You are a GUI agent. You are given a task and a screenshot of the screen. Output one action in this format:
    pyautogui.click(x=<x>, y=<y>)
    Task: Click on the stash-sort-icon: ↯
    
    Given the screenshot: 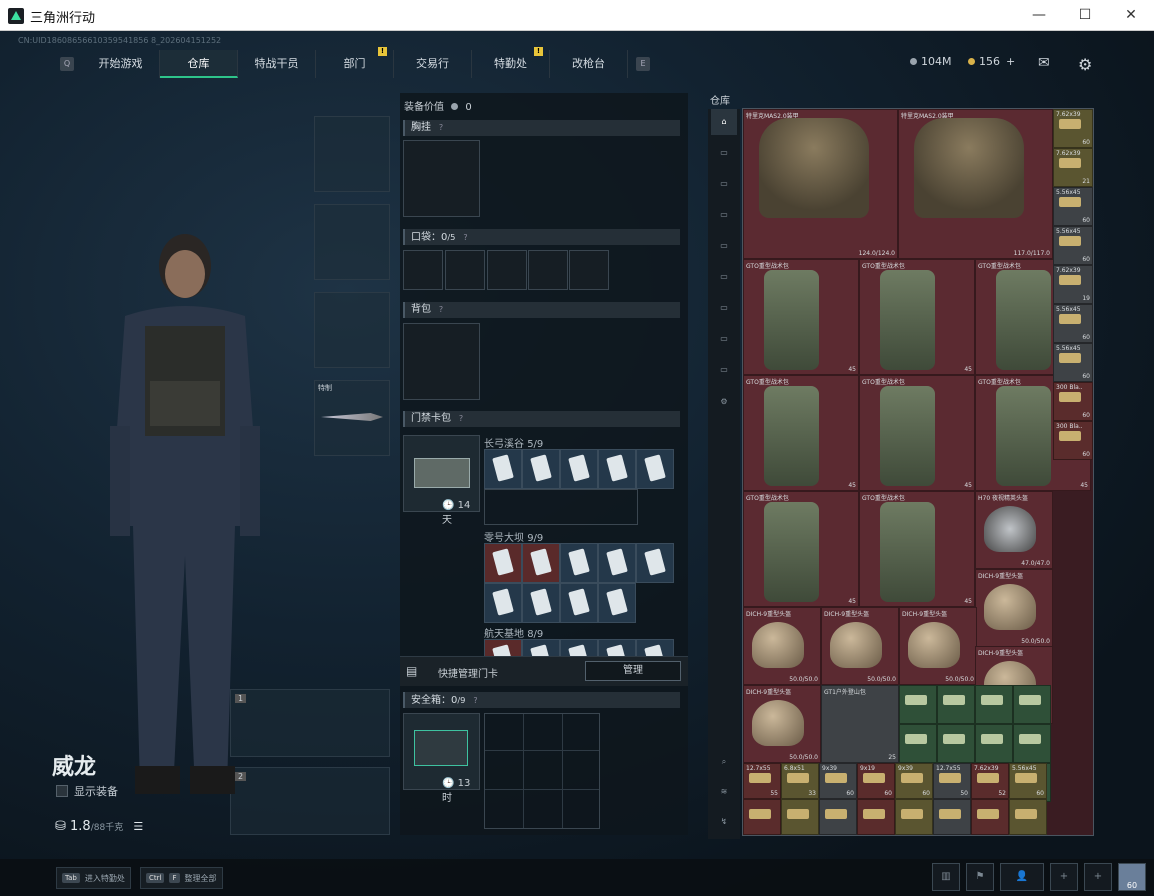 What is the action you would take?
    pyautogui.click(x=724, y=822)
    